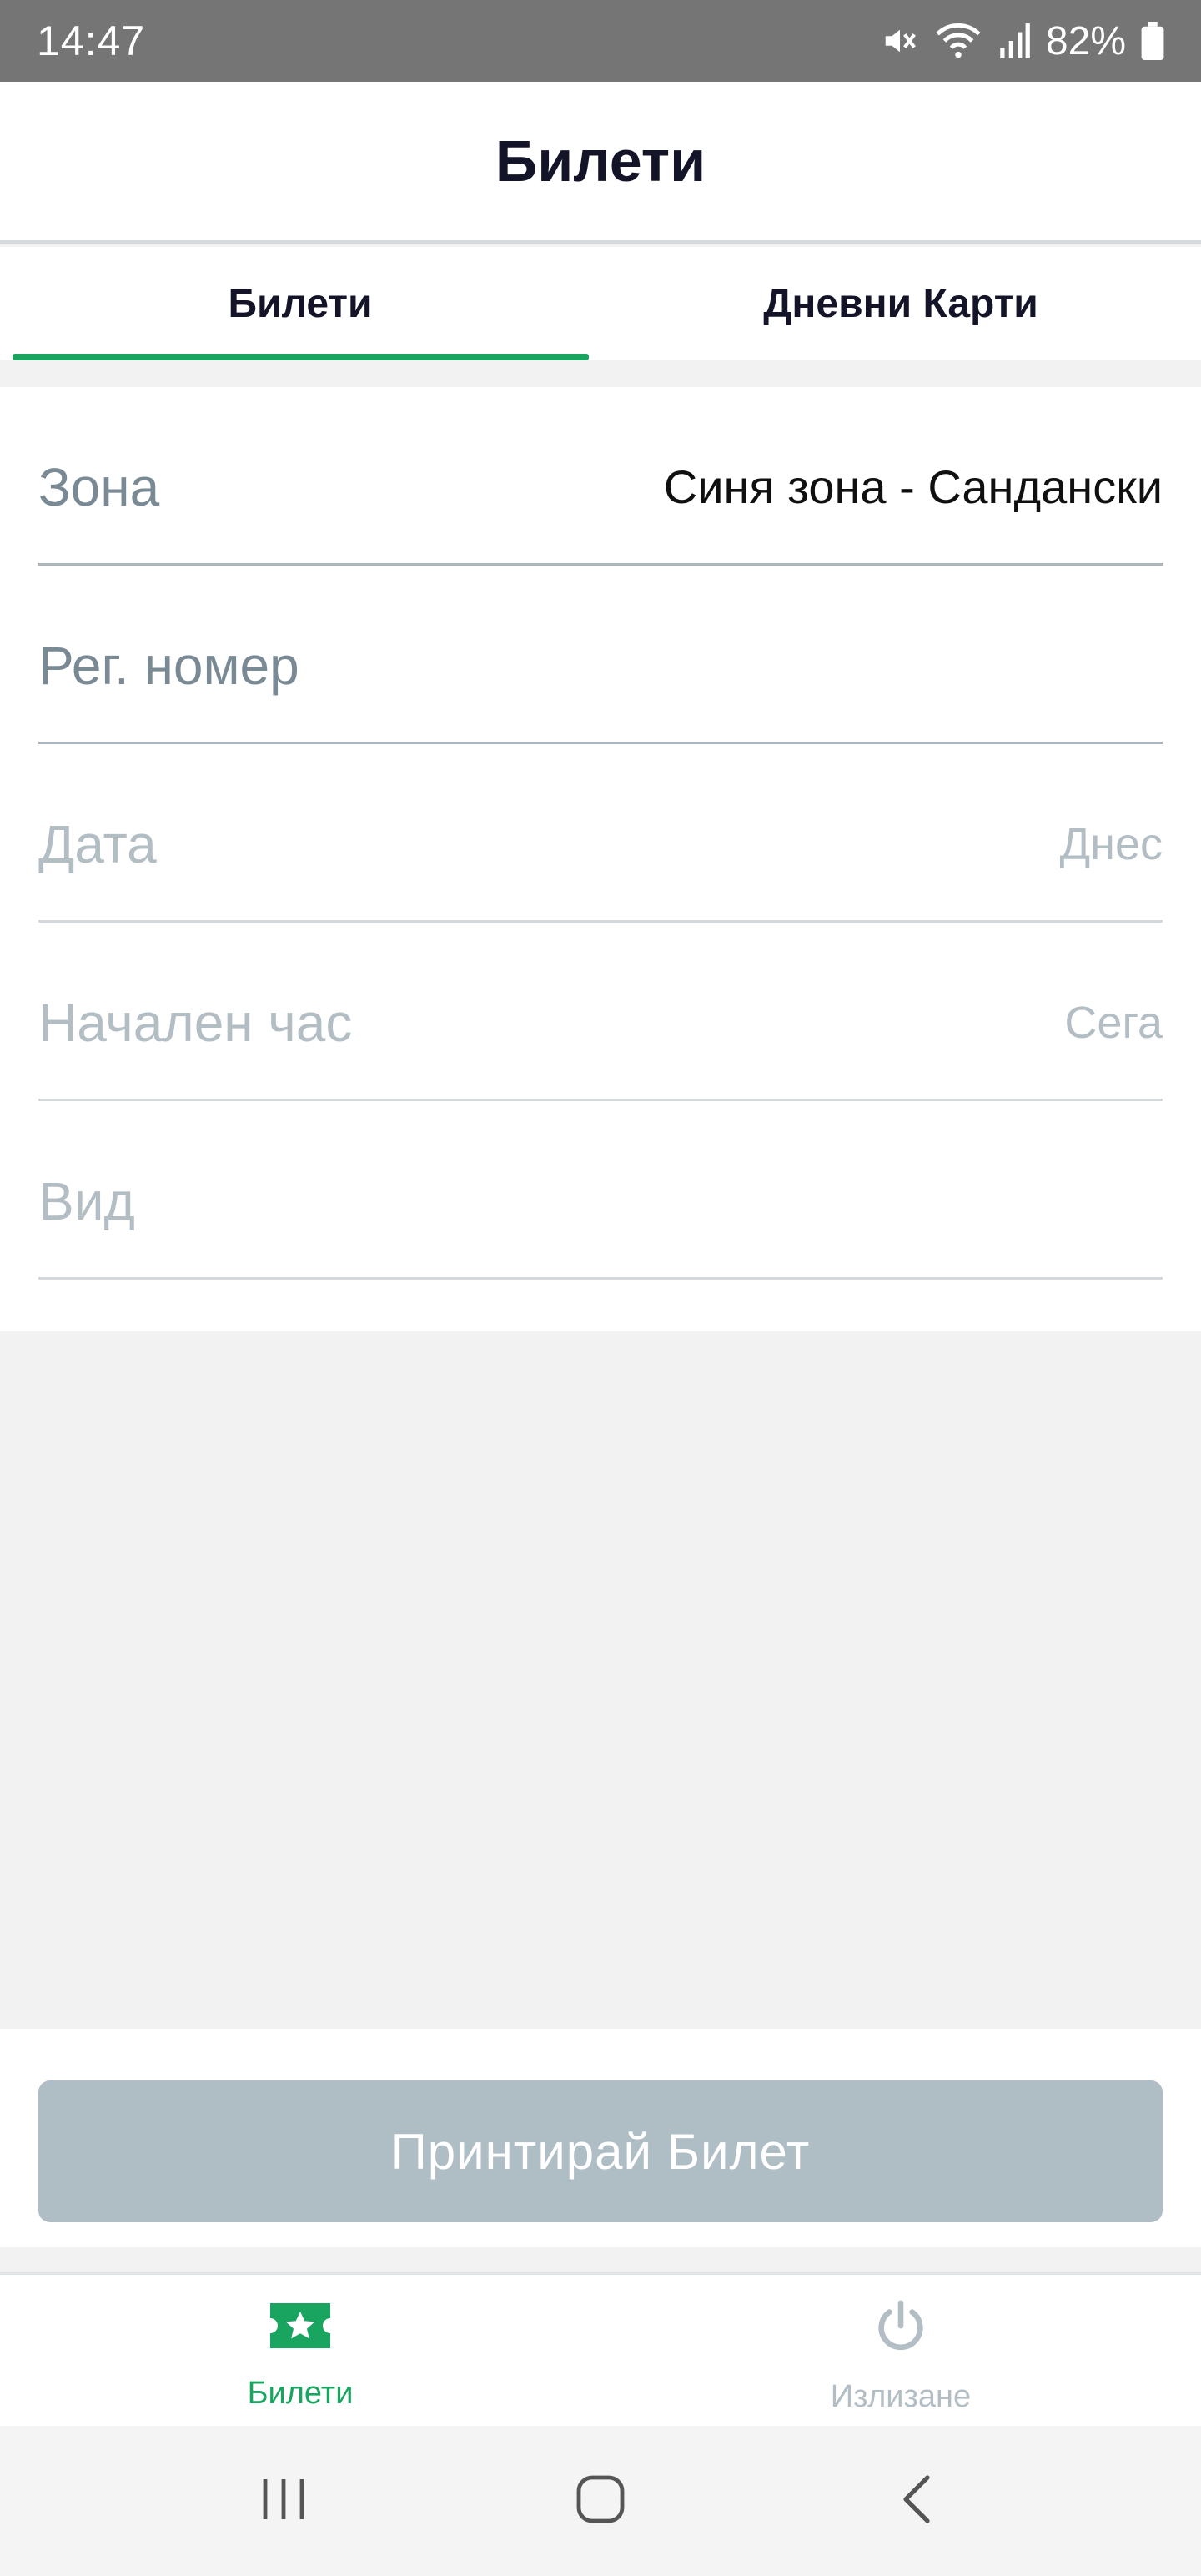 The width and height of the screenshot is (1201, 2576). I want to click on tab-bar: Билети Дневни Карти, so click(601, 303).